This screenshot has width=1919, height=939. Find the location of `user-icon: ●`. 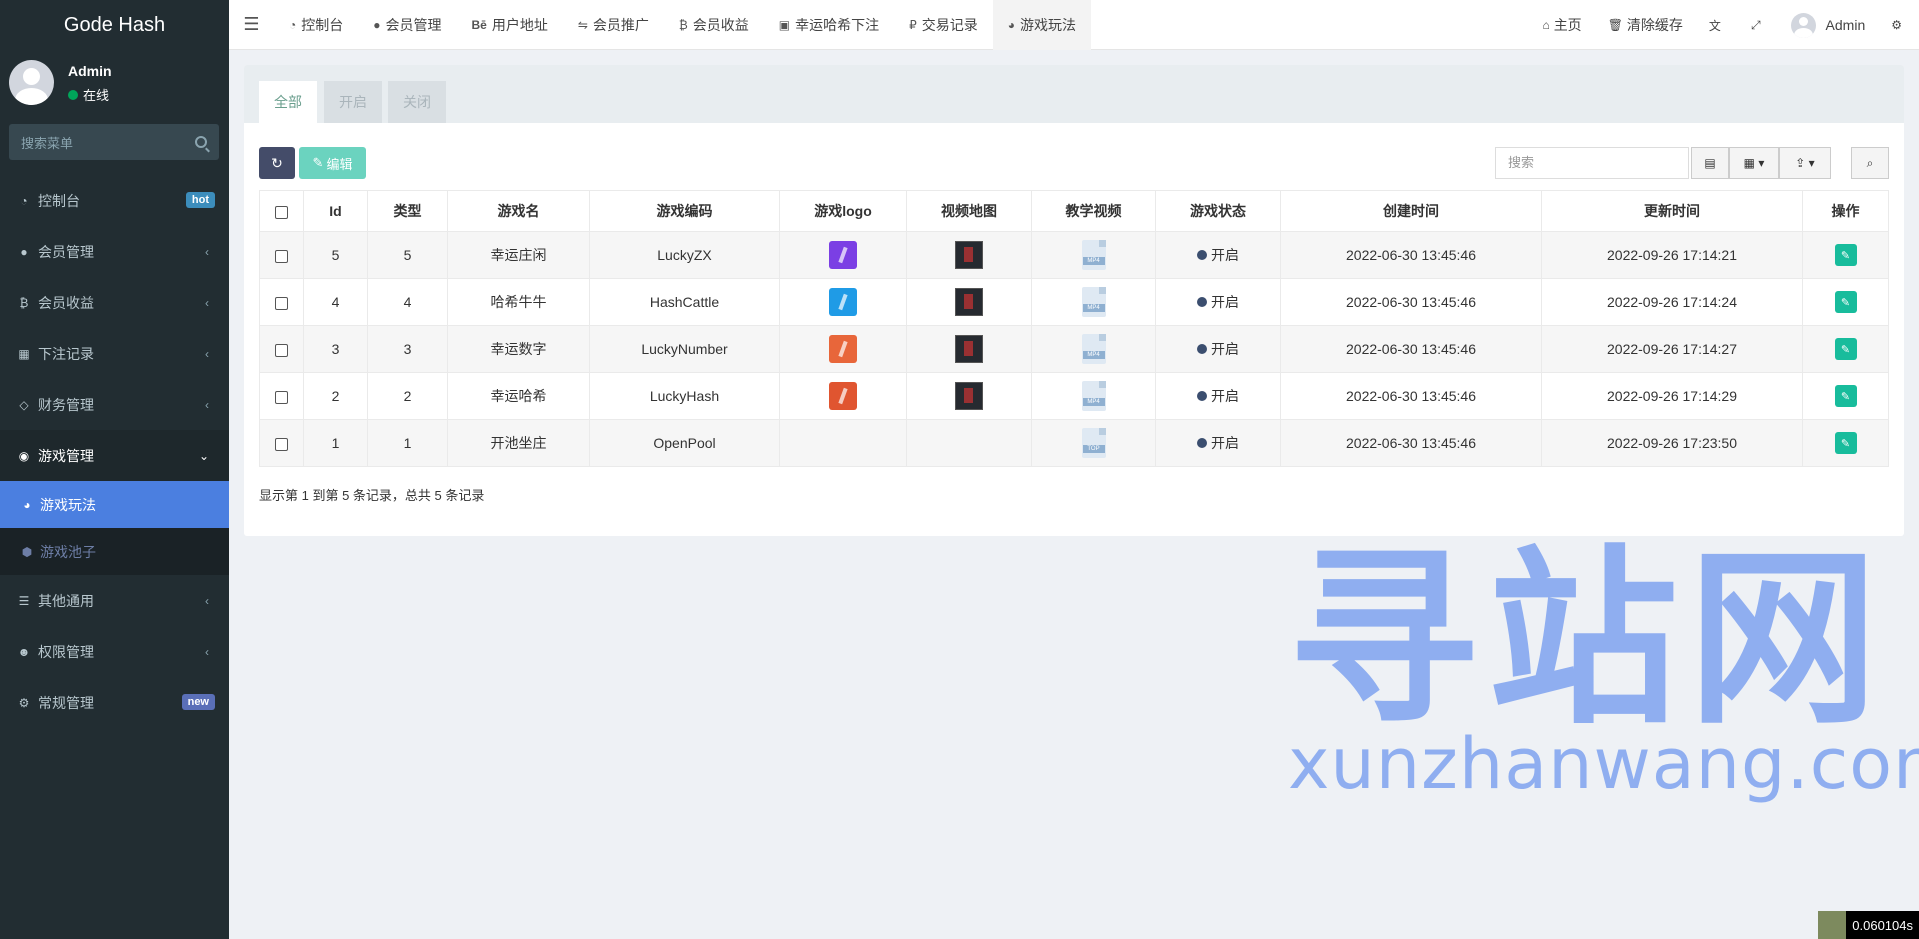

user-icon: ● is located at coordinates (377, 24).